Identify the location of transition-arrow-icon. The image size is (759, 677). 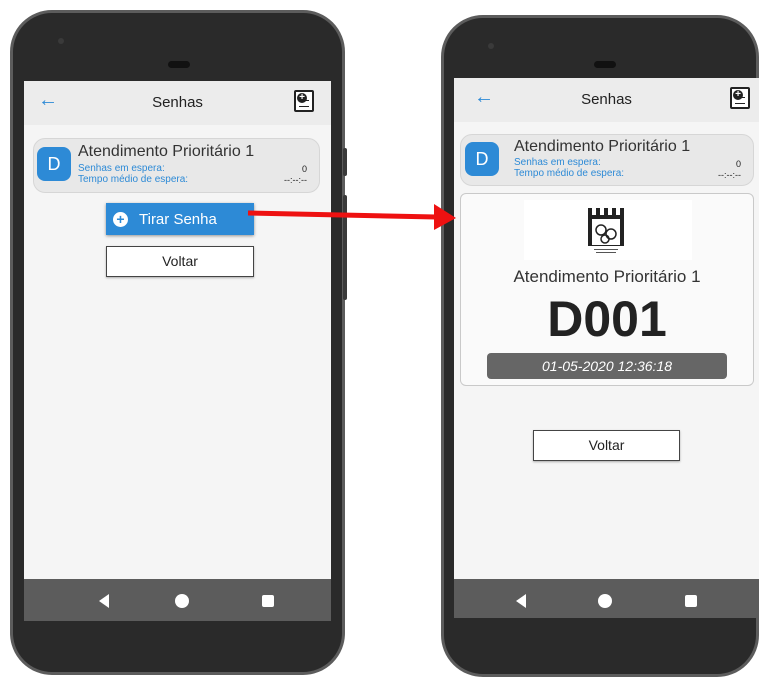
(352, 217).